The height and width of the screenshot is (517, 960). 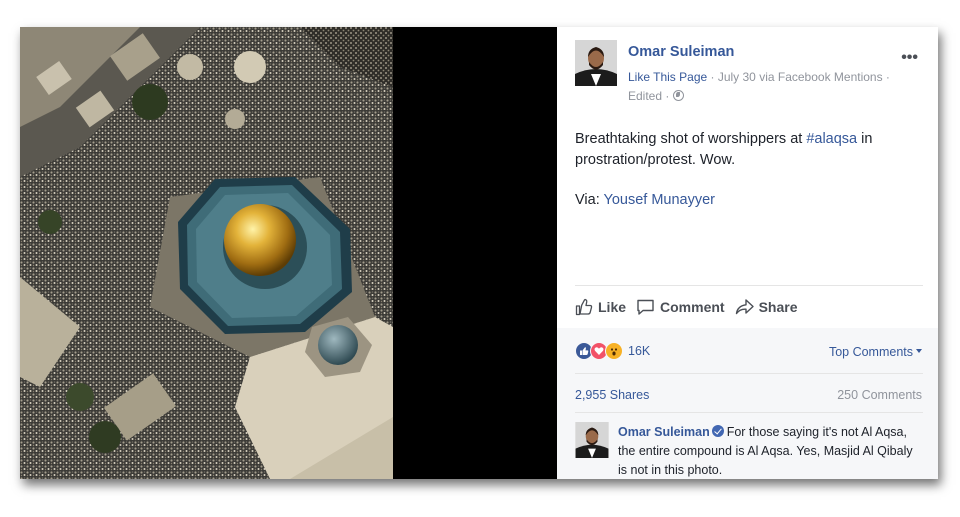 What do you see at coordinates (691, 139) in the screenshot?
I see `post-text-before: Breathtaking shot of worshippers at` at bounding box center [691, 139].